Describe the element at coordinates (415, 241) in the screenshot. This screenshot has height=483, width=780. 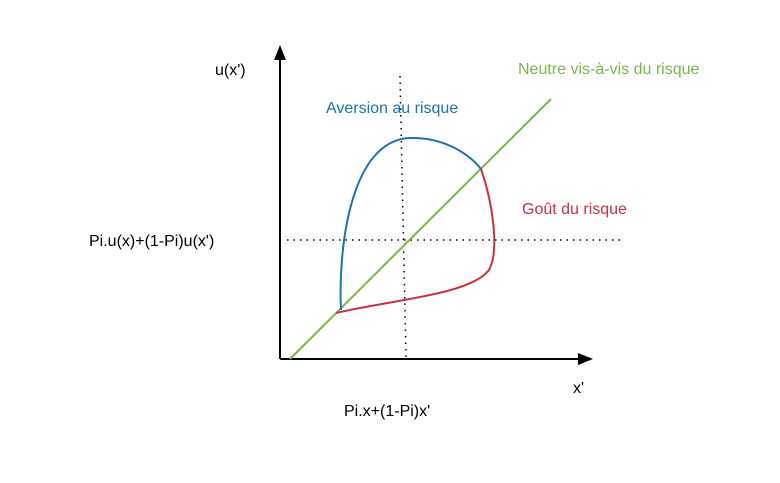
I see `gout-curve` at that location.